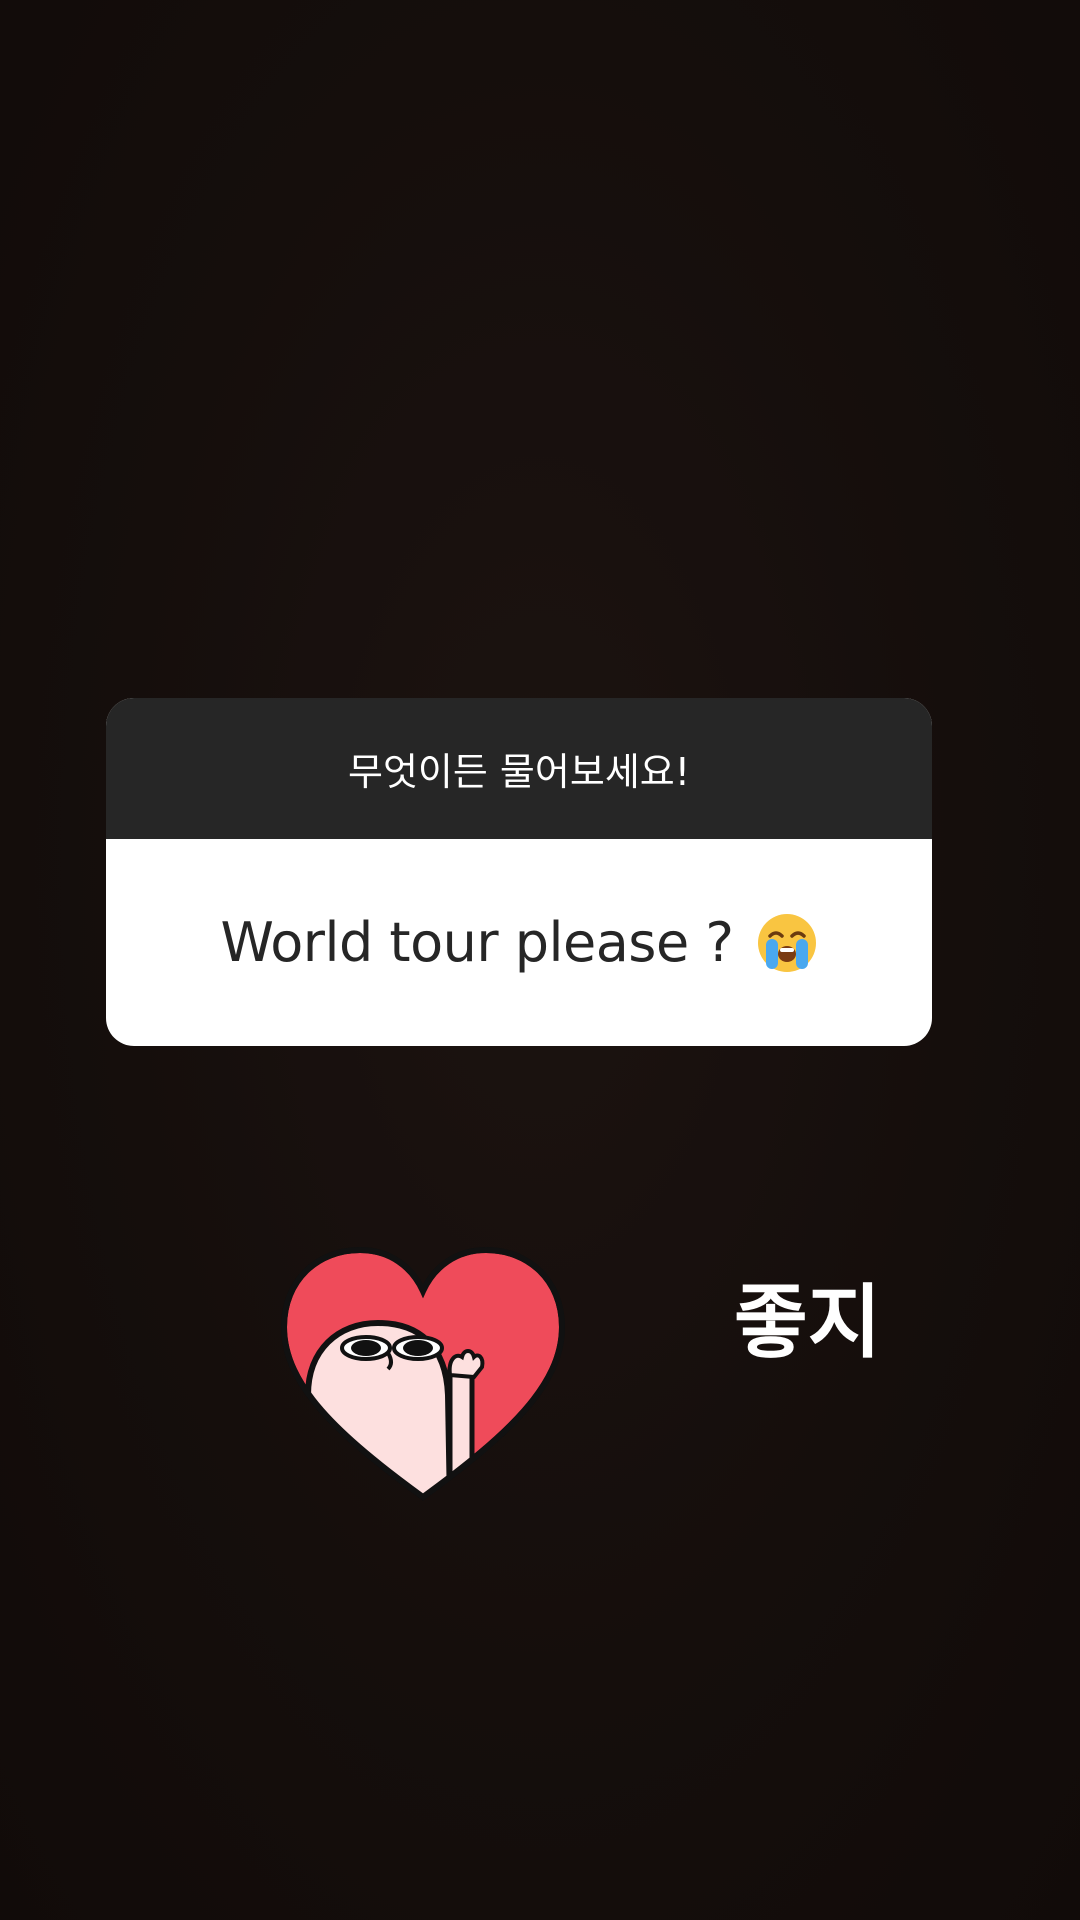  What do you see at coordinates (519, 772) in the screenshot?
I see `question-prompt: 무엇이든 물어보세요!` at bounding box center [519, 772].